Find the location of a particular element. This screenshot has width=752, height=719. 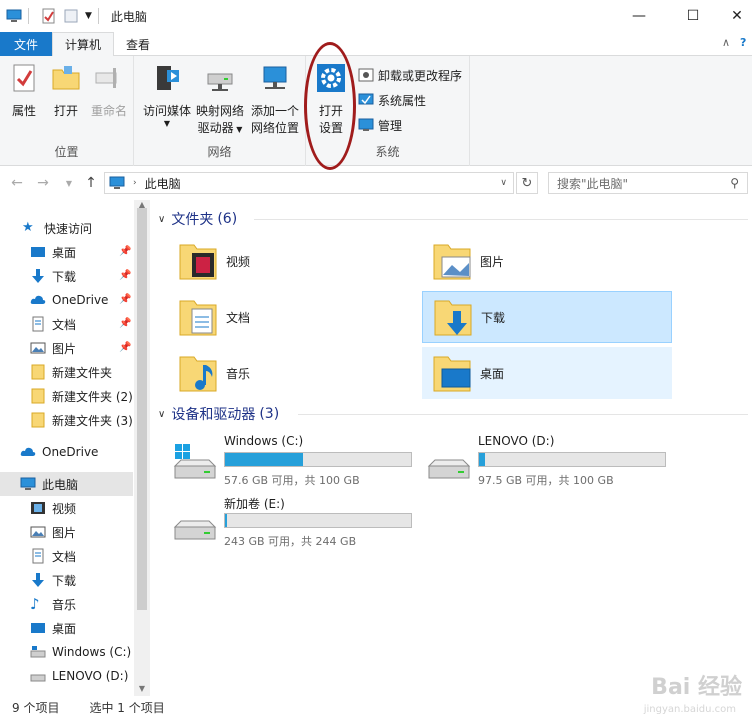

scroll-thumb is located at coordinates (142, 409).